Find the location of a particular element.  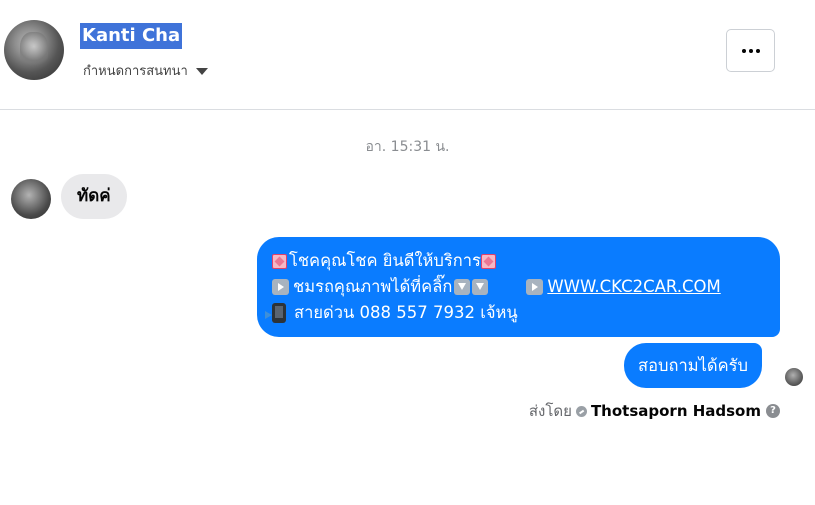

message-text: สายด่วน 088 557 7932 เจ้หนู is located at coordinates (406, 312).